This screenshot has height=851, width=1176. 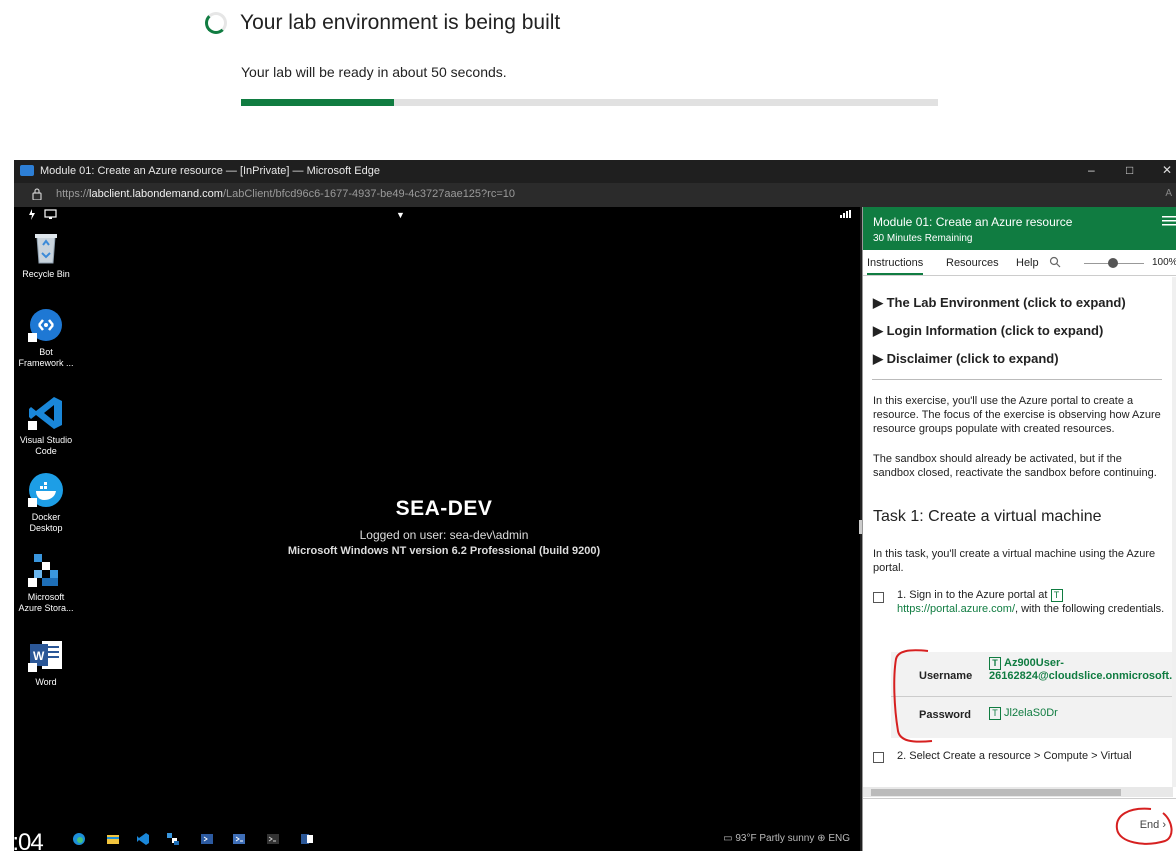 I want to click on tab-resources: Resources, so click(x=972, y=263).